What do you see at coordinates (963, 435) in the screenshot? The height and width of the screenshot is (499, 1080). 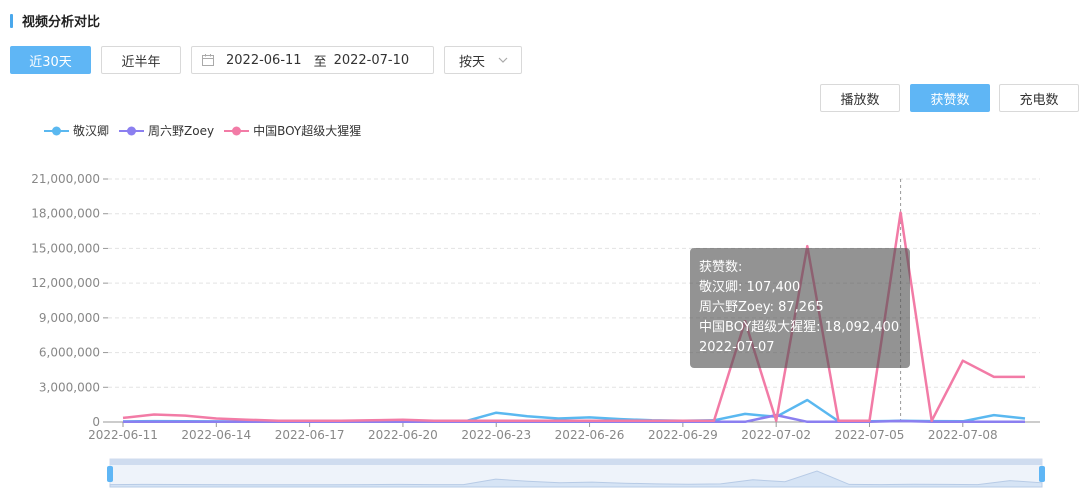 I see `x-tick-label: 2022-07-08` at bounding box center [963, 435].